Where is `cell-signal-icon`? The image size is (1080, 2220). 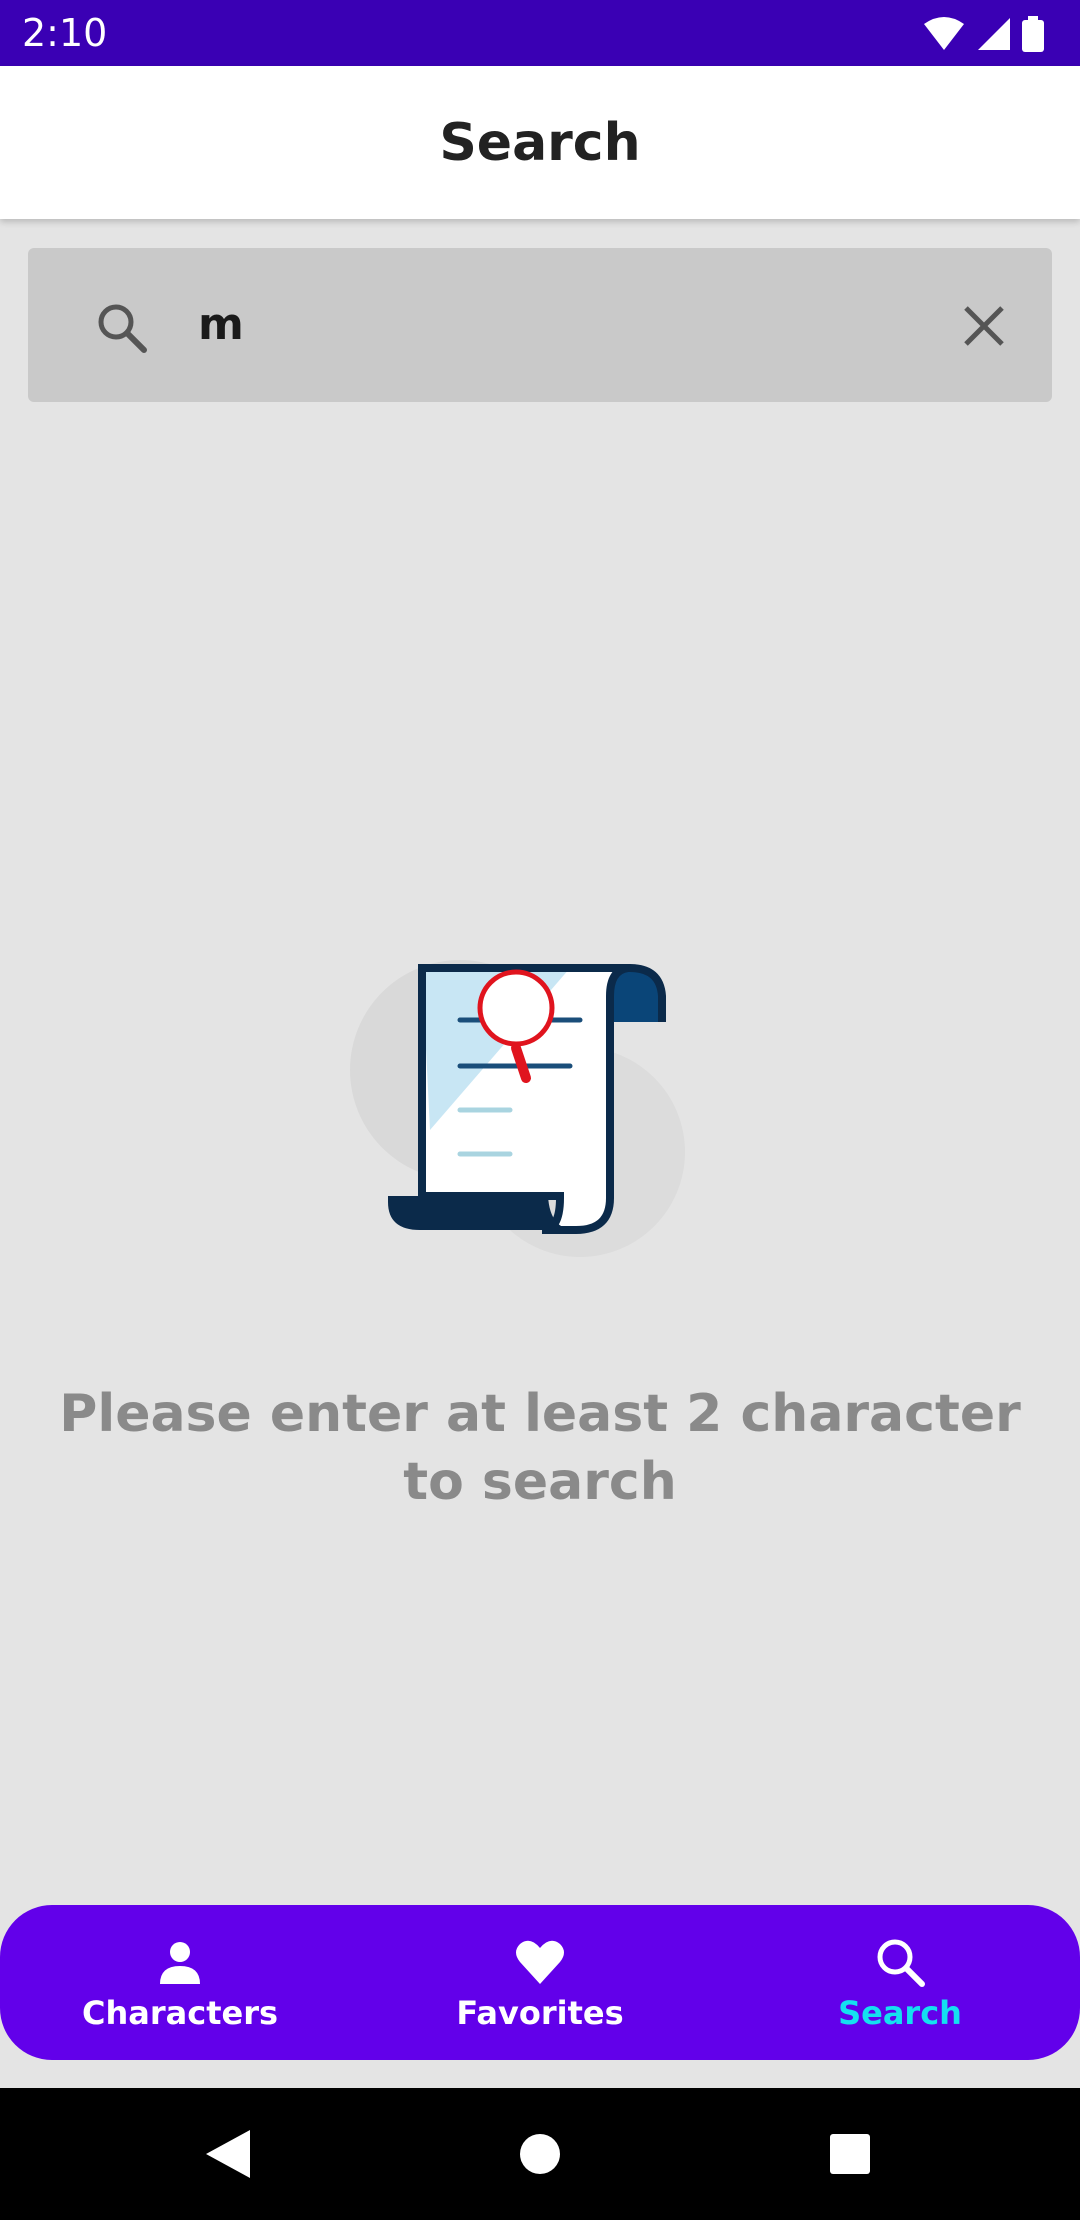
cell-signal-icon is located at coordinates (994, 34).